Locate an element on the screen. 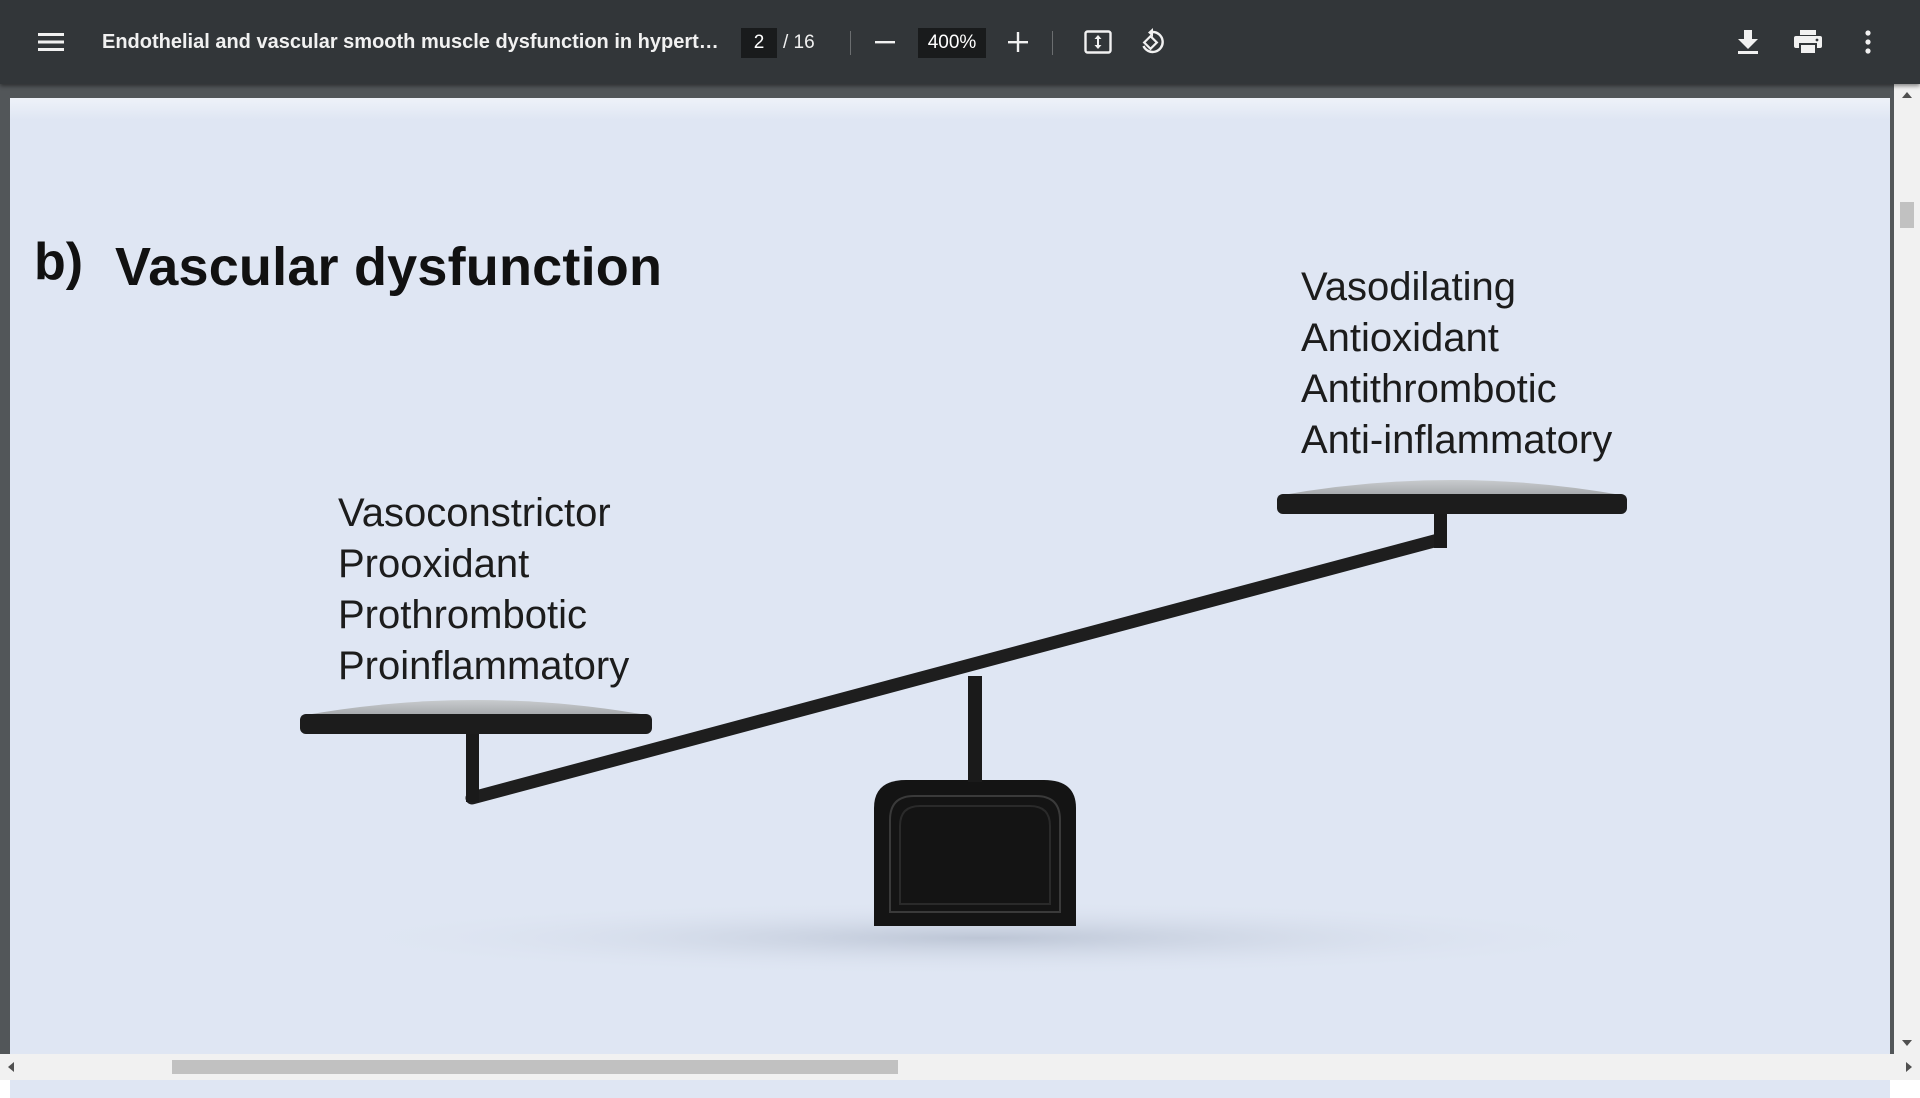 The width and height of the screenshot is (1920, 1098). right-term: Antithrombotic is located at coordinates (1429, 389).